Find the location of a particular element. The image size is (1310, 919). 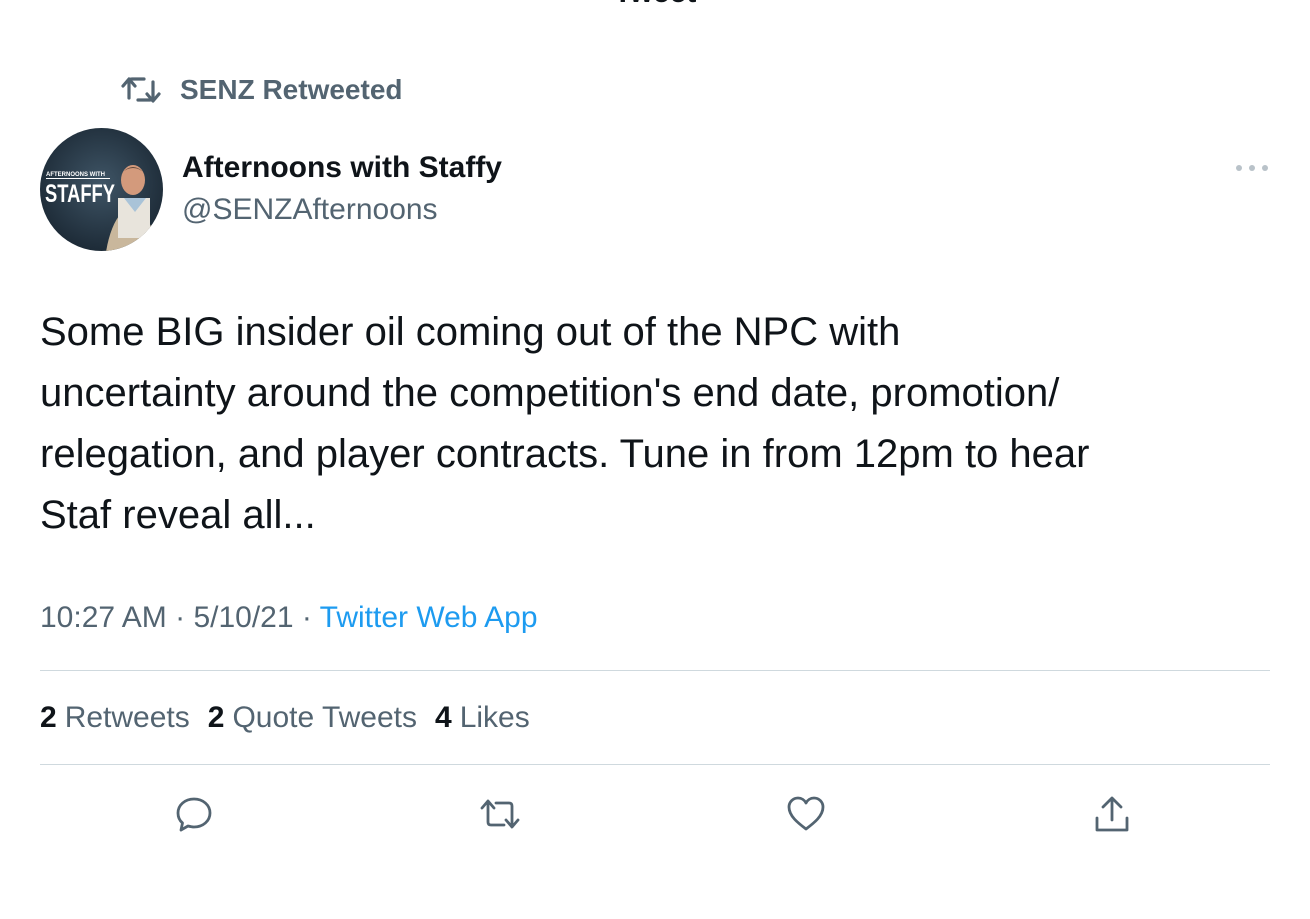

tweet-date: 5/10/21 is located at coordinates (243, 617).